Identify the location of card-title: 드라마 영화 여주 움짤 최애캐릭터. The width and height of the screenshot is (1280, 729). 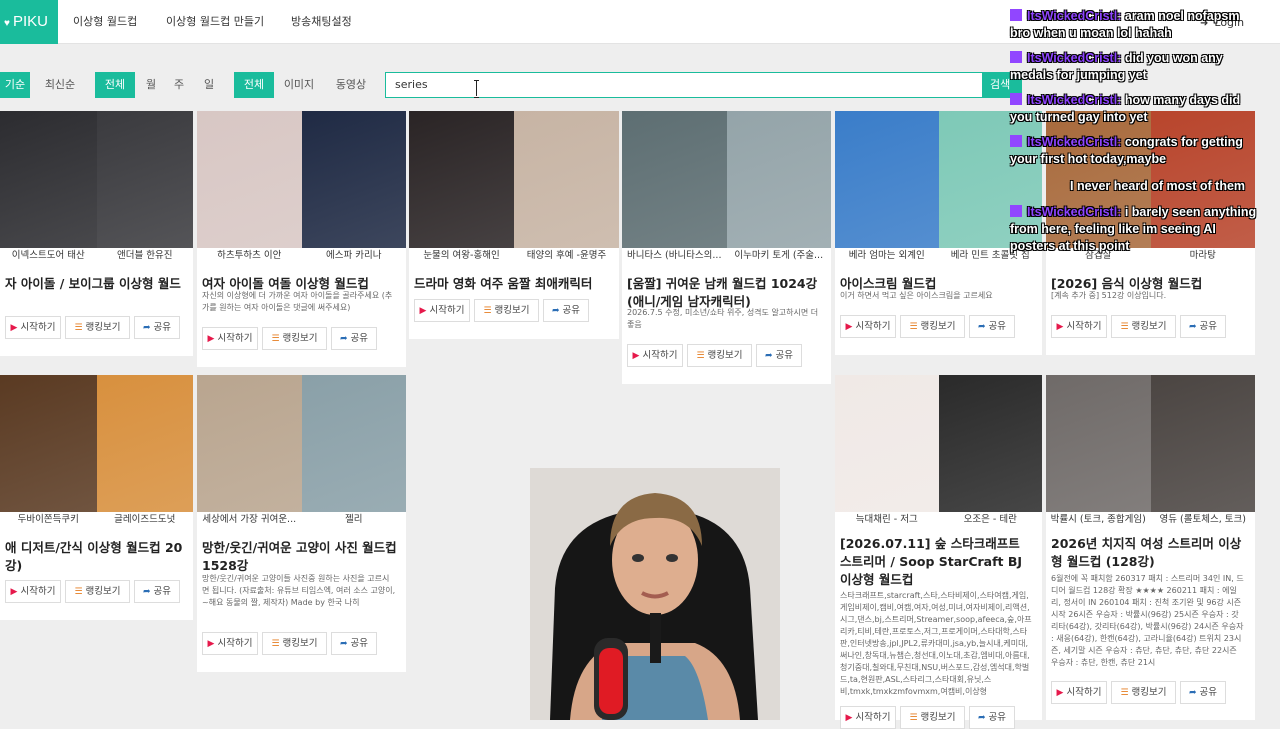
(512, 284).